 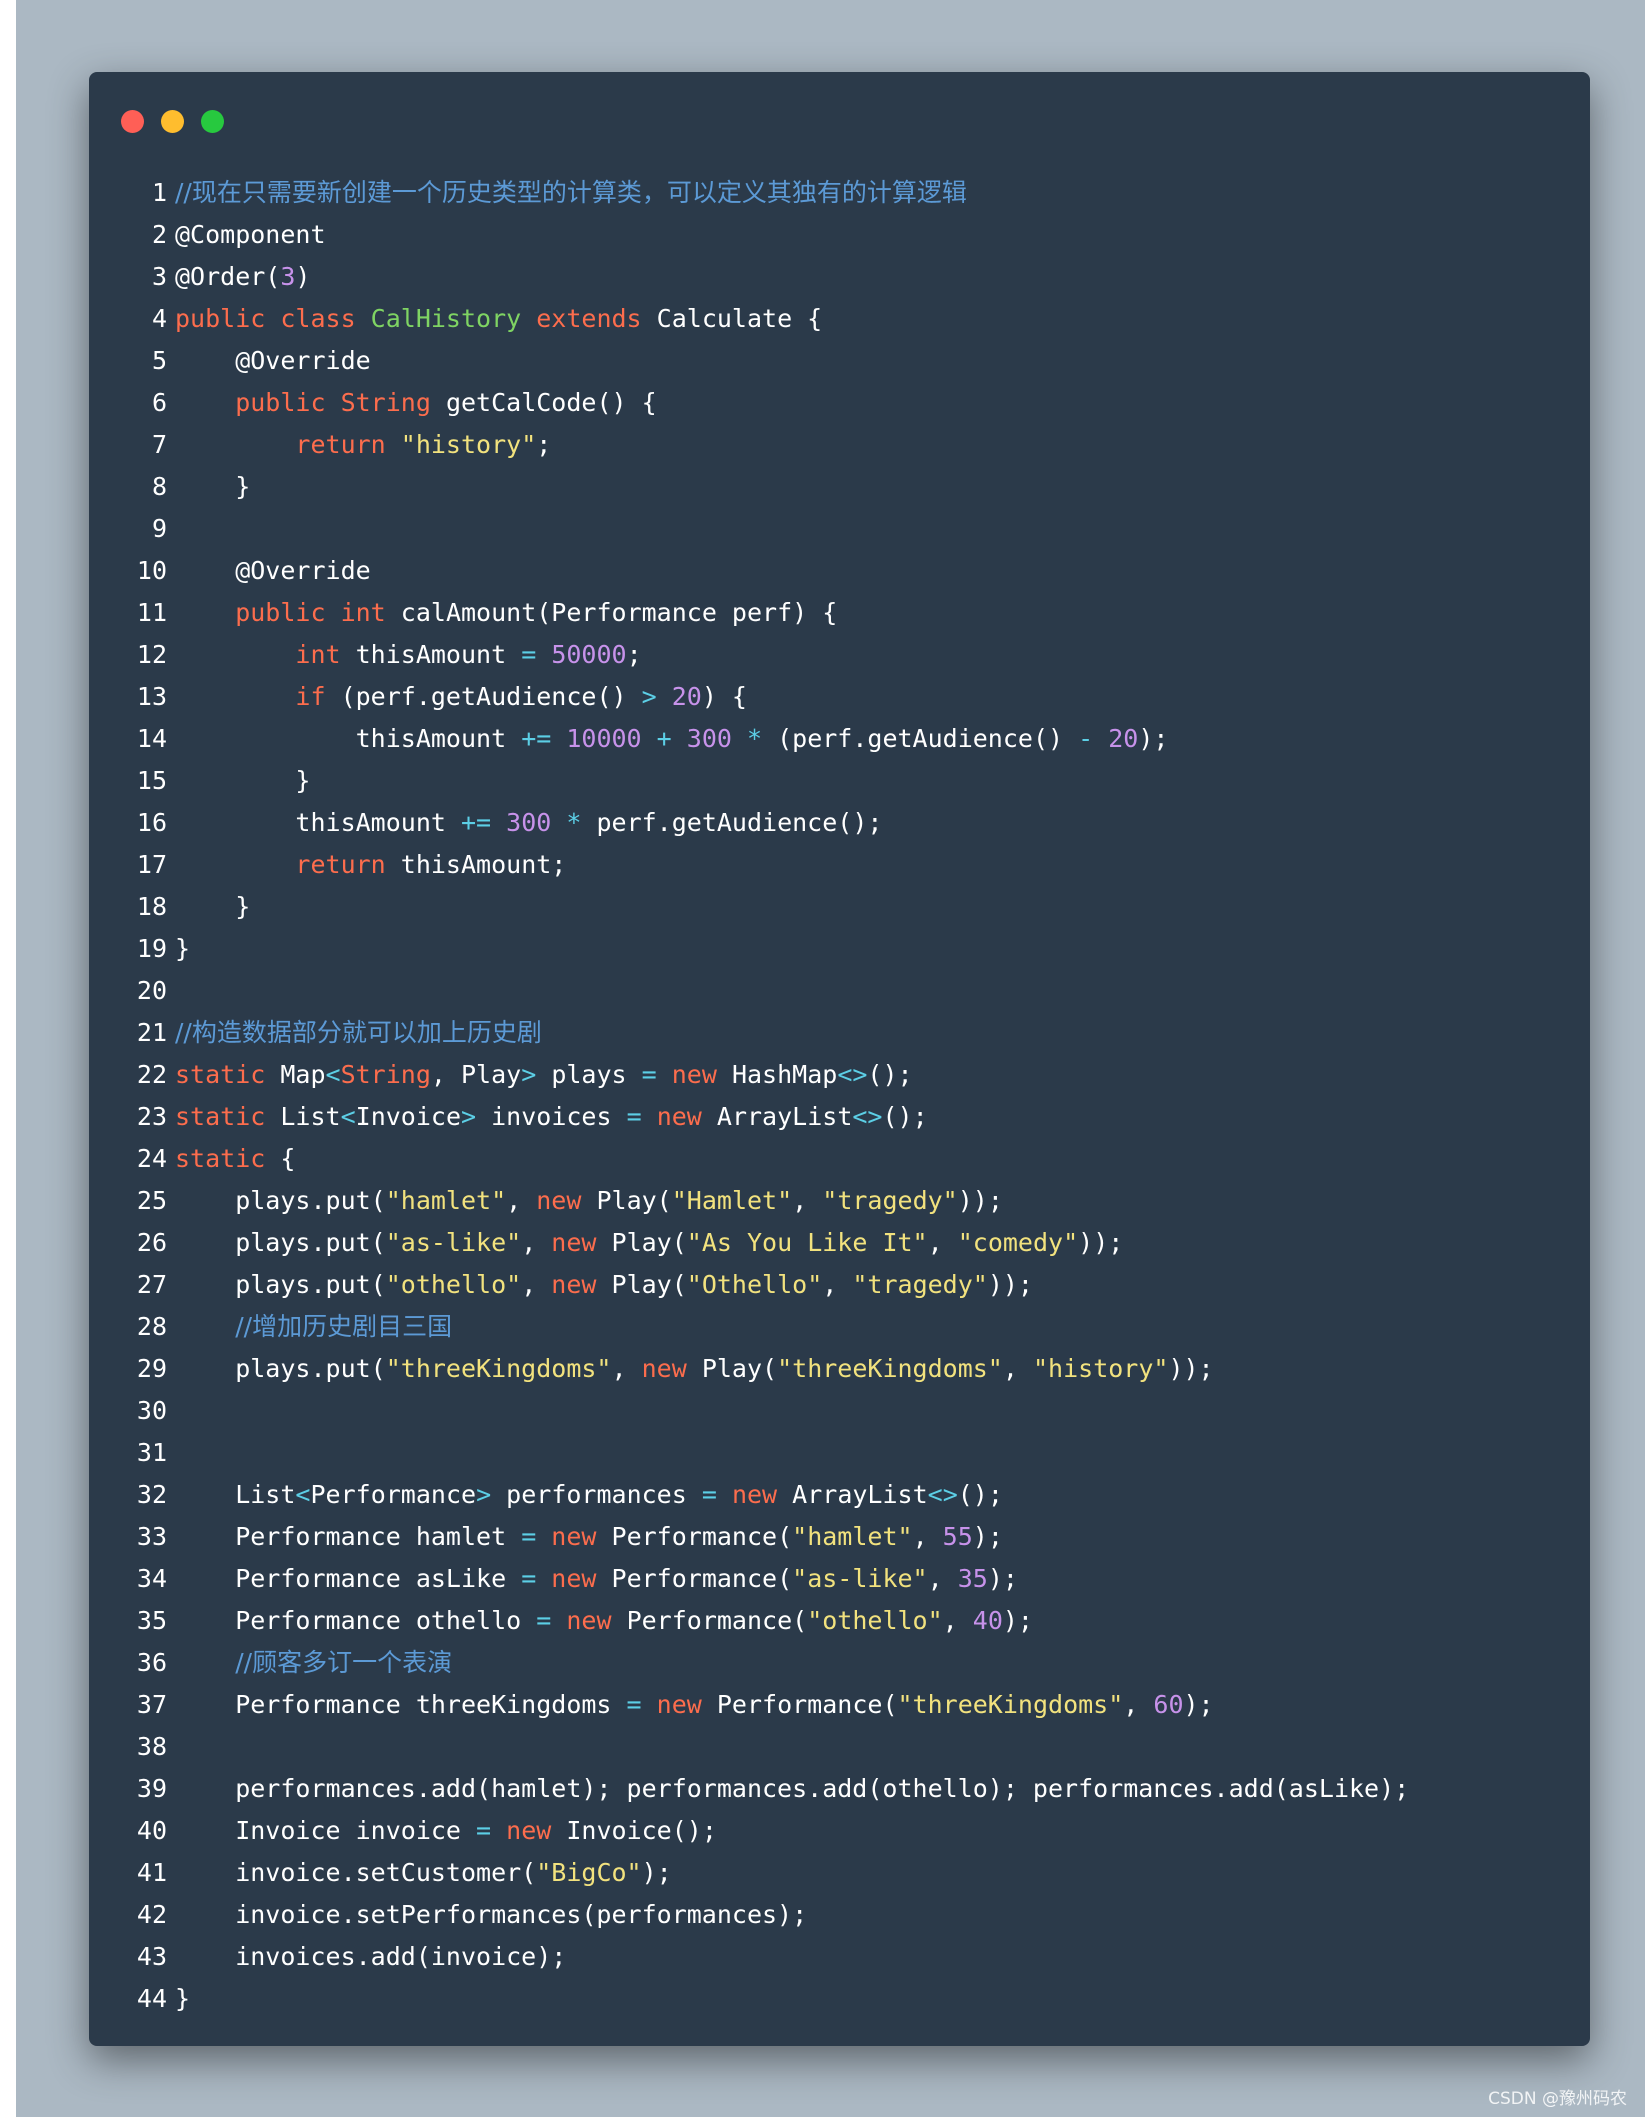 I want to click on line-number: 30, so click(x=151, y=1410).